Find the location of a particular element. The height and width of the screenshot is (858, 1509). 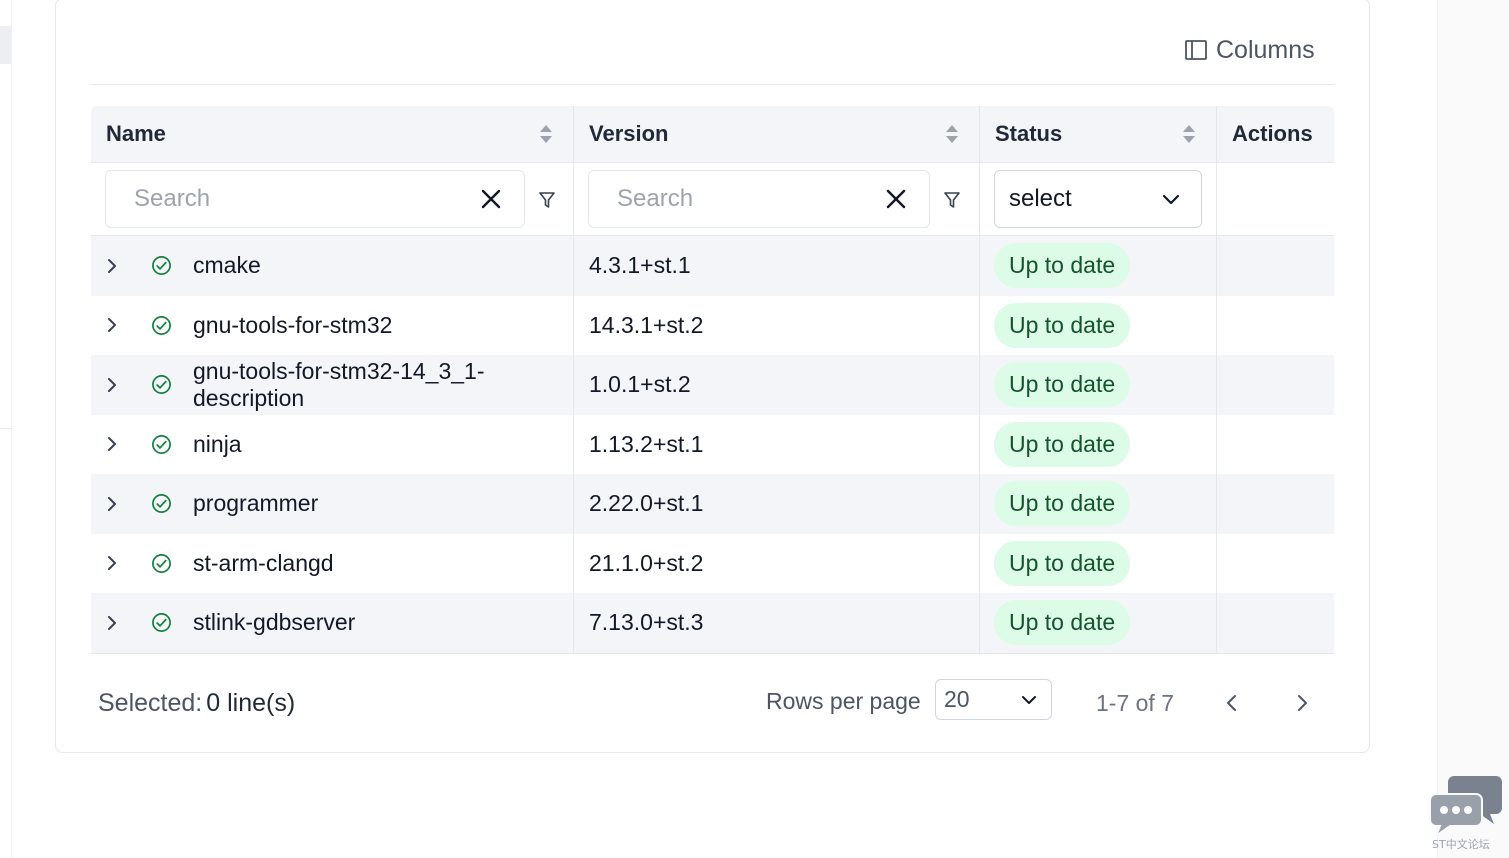

name-cell: gnu-tools-for-stm32 is located at coordinates (332, 325).